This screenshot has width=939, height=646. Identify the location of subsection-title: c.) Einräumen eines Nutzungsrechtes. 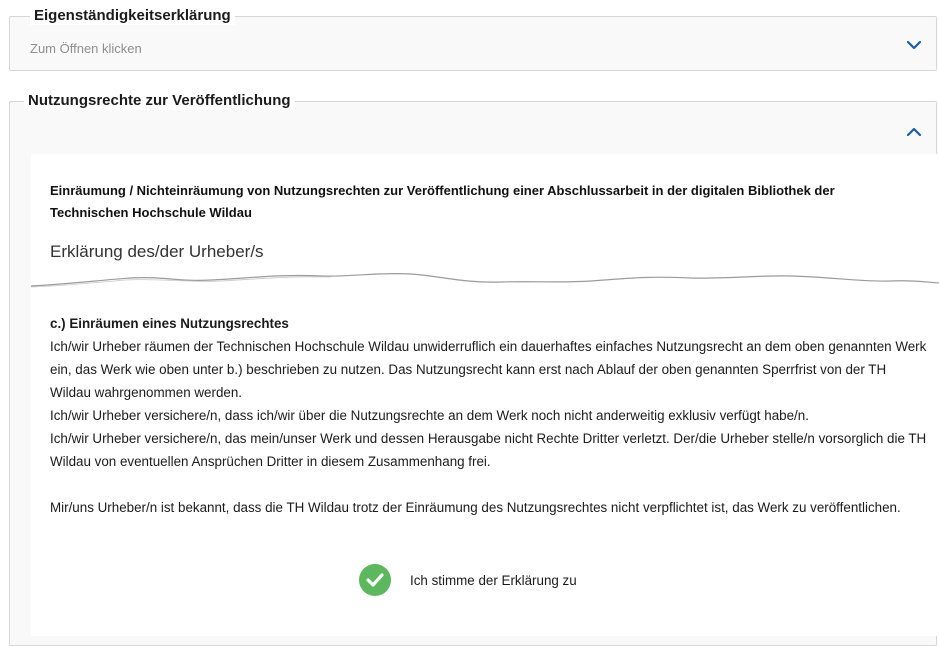
(169, 323).